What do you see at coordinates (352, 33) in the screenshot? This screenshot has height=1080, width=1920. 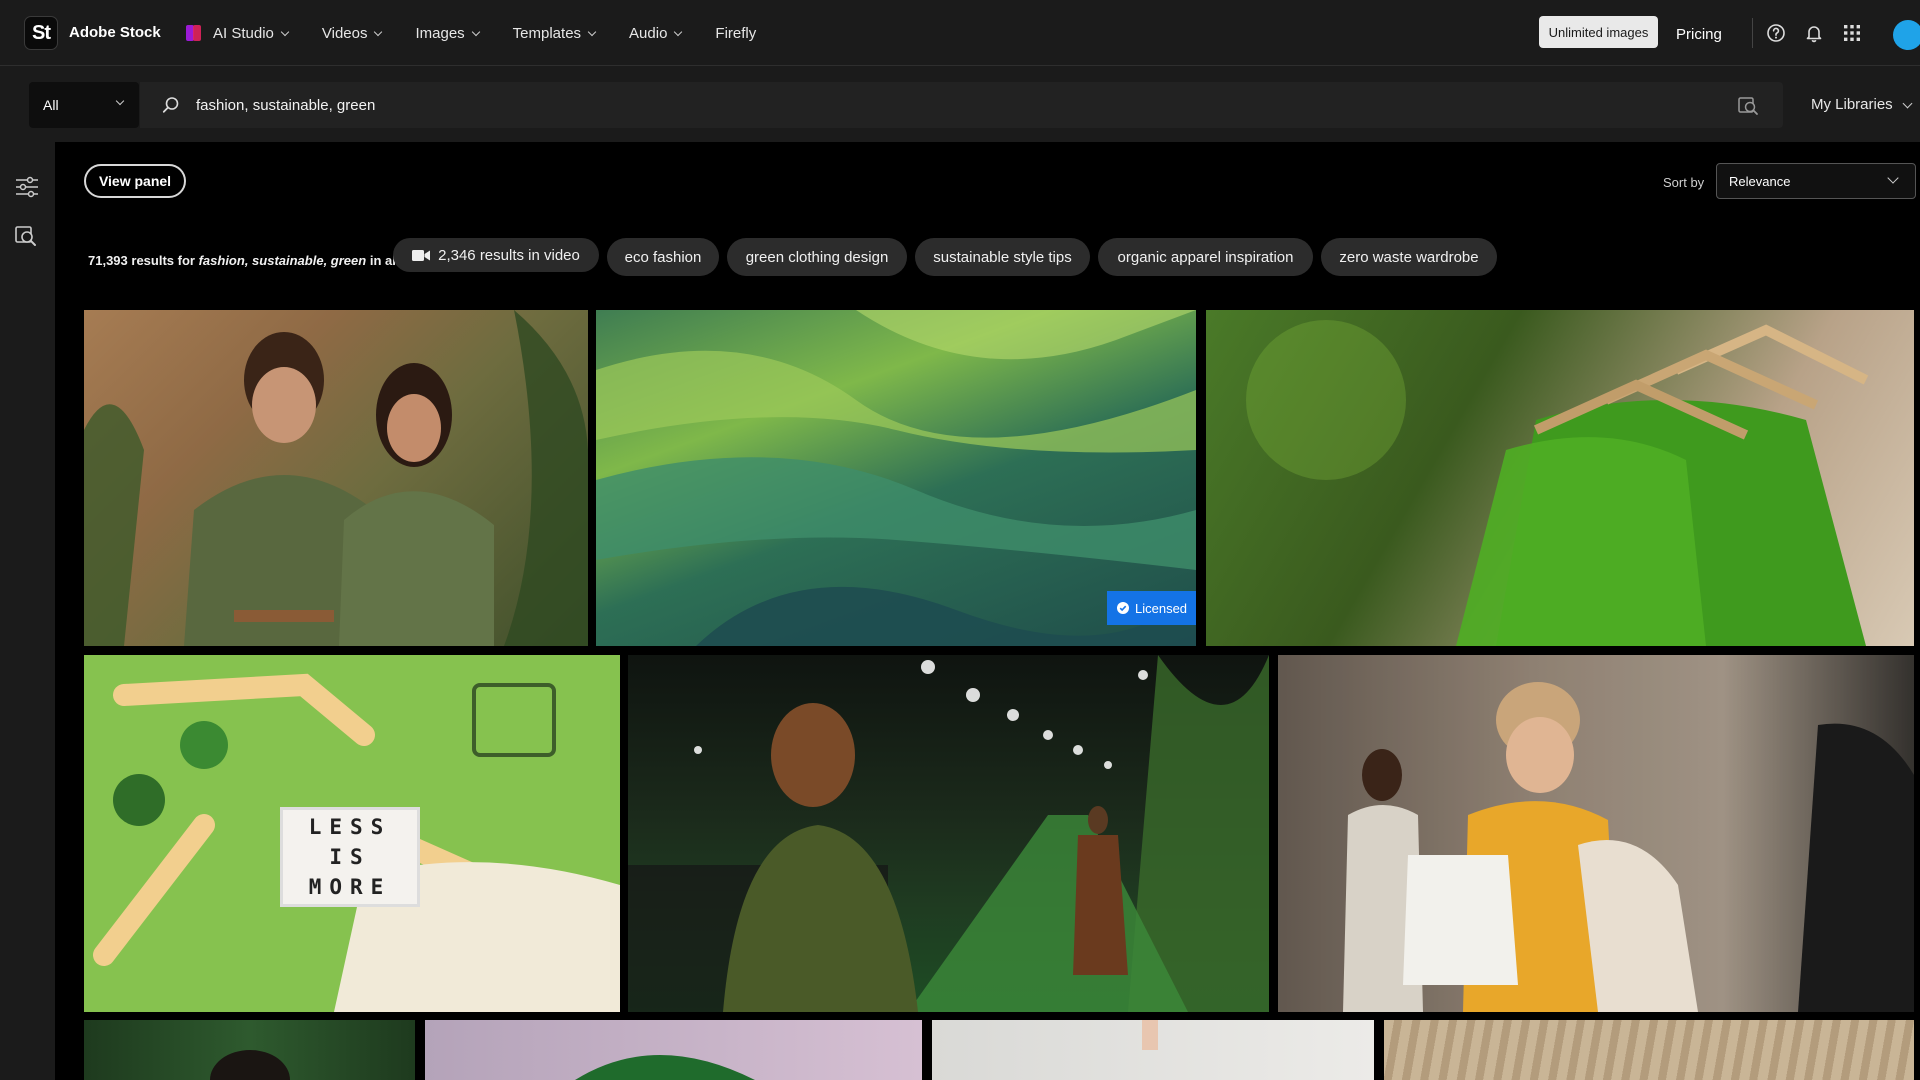 I see `nav-item-videos: Videos` at bounding box center [352, 33].